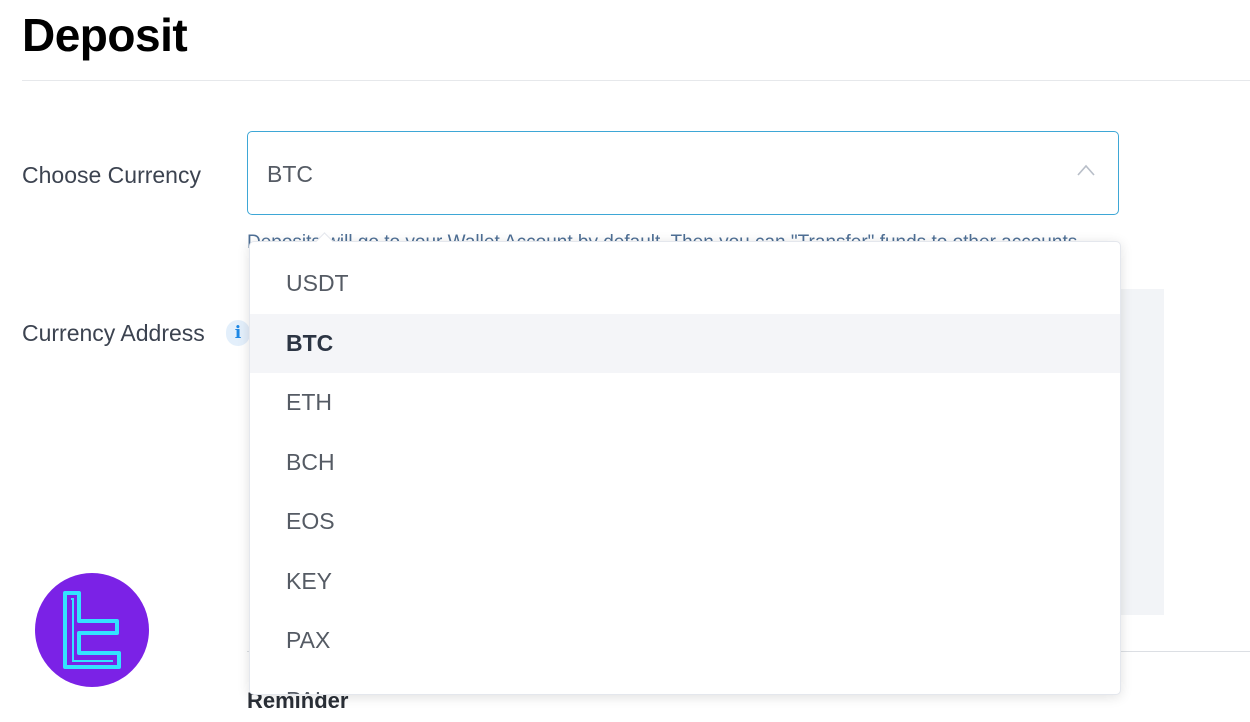  I want to click on currency-option-eos: EOS, so click(685, 522).